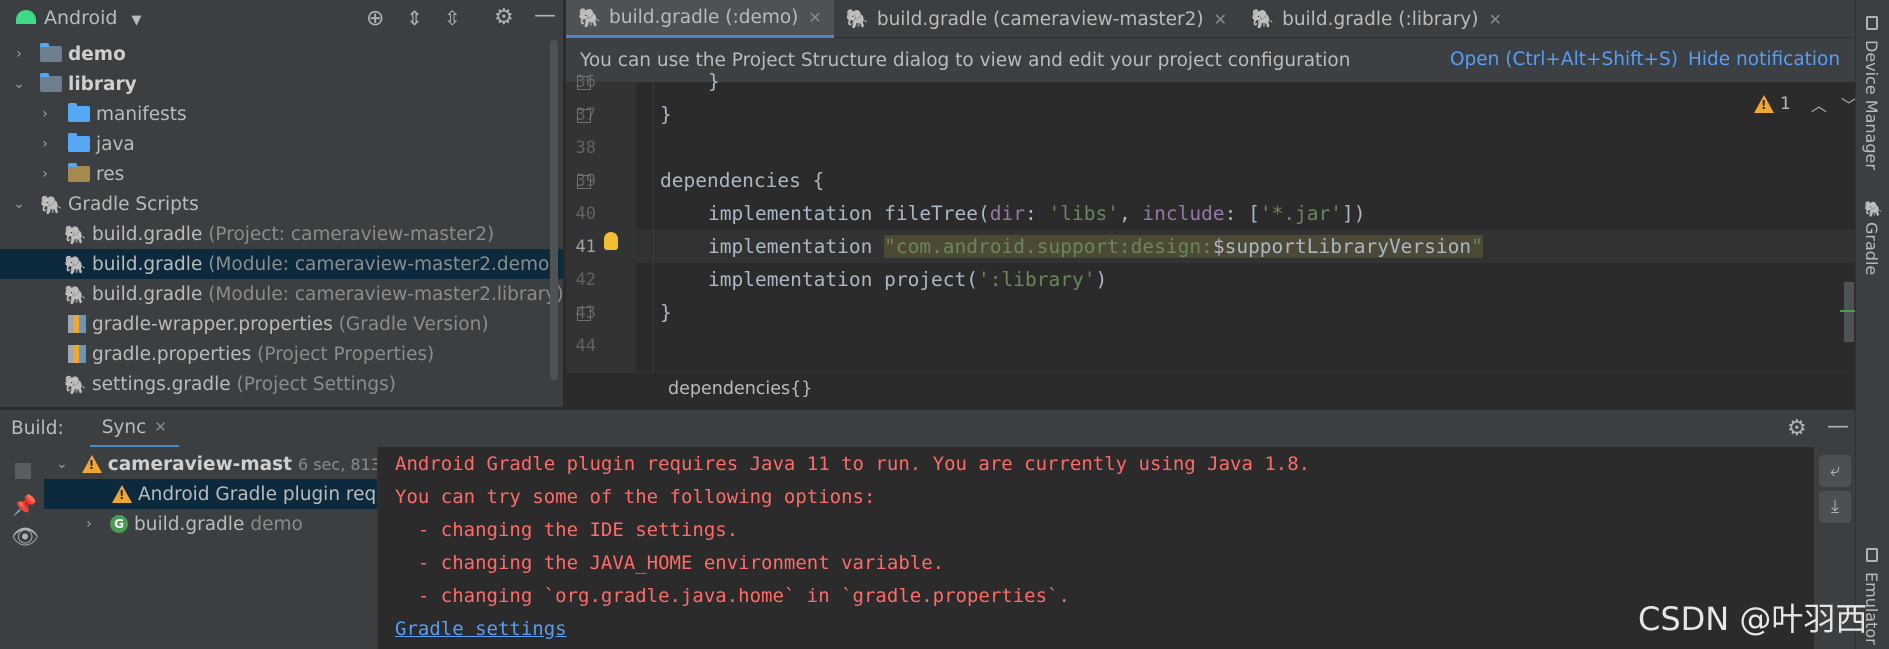 This screenshot has width=1889, height=649. I want to click on tree-item-java: › java, so click(281, 144).